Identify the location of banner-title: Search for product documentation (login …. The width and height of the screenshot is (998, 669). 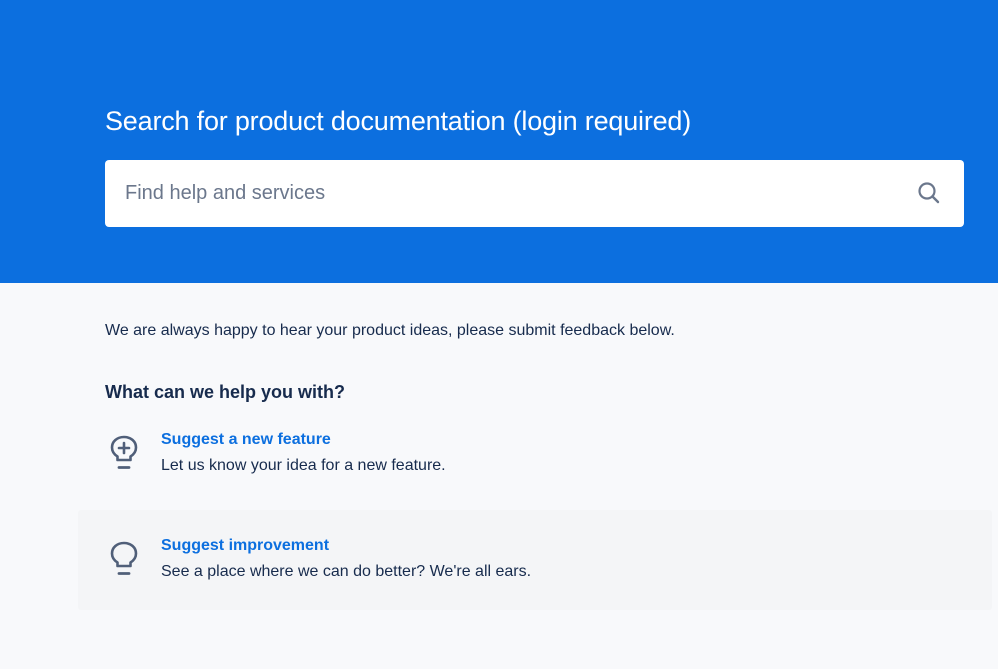
(398, 121).